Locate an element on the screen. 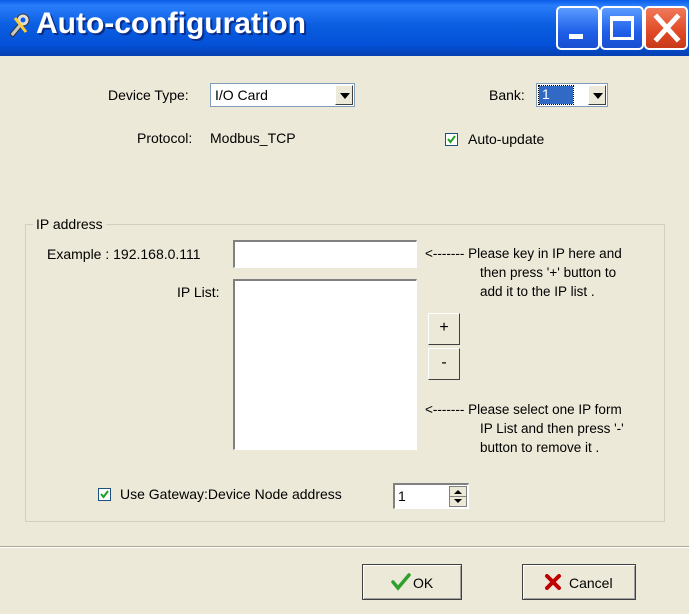 The image size is (689, 614). protocol-value: Modbus_TCP is located at coordinates (253, 138).